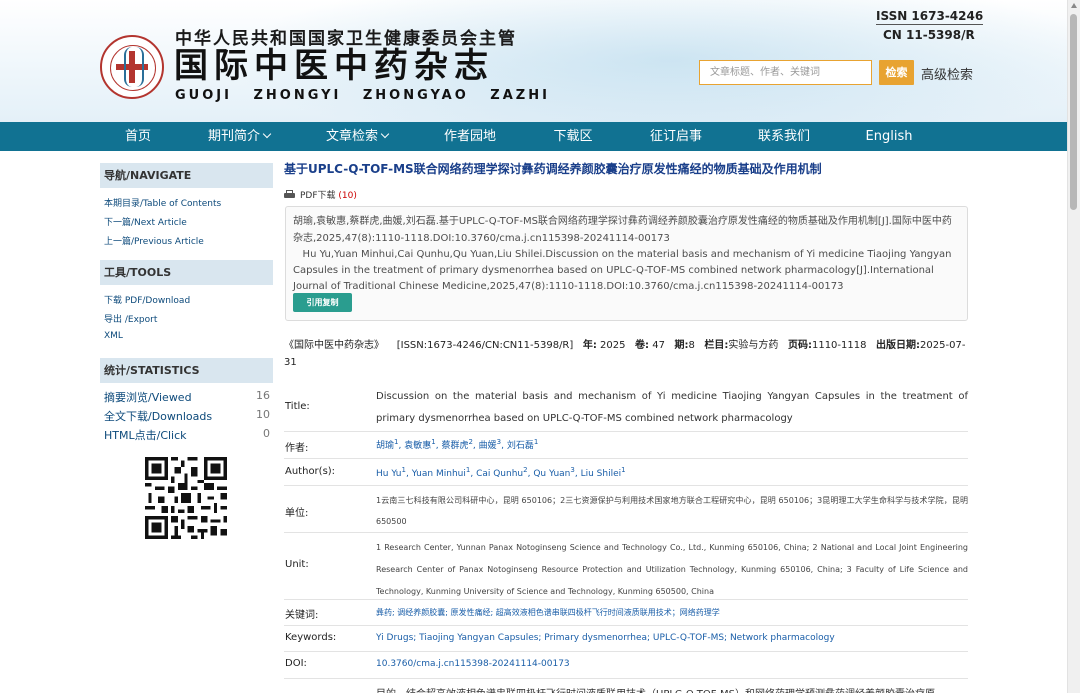 The width and height of the screenshot is (1080, 693). Describe the element at coordinates (534, 136) in the screenshot. I see `main-nav: 首页 期刊简介 文章检索 作者园地 下载区 征订启事 联系我们 English` at that location.